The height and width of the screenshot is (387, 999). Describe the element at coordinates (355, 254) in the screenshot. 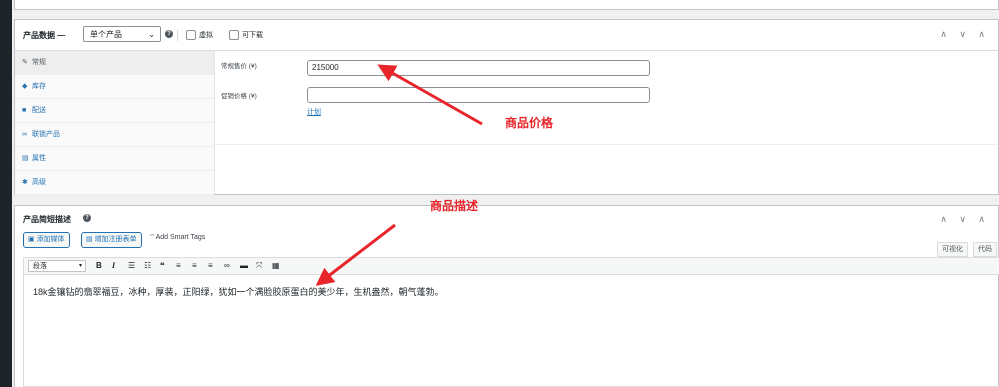

I see `description-arrow` at that location.